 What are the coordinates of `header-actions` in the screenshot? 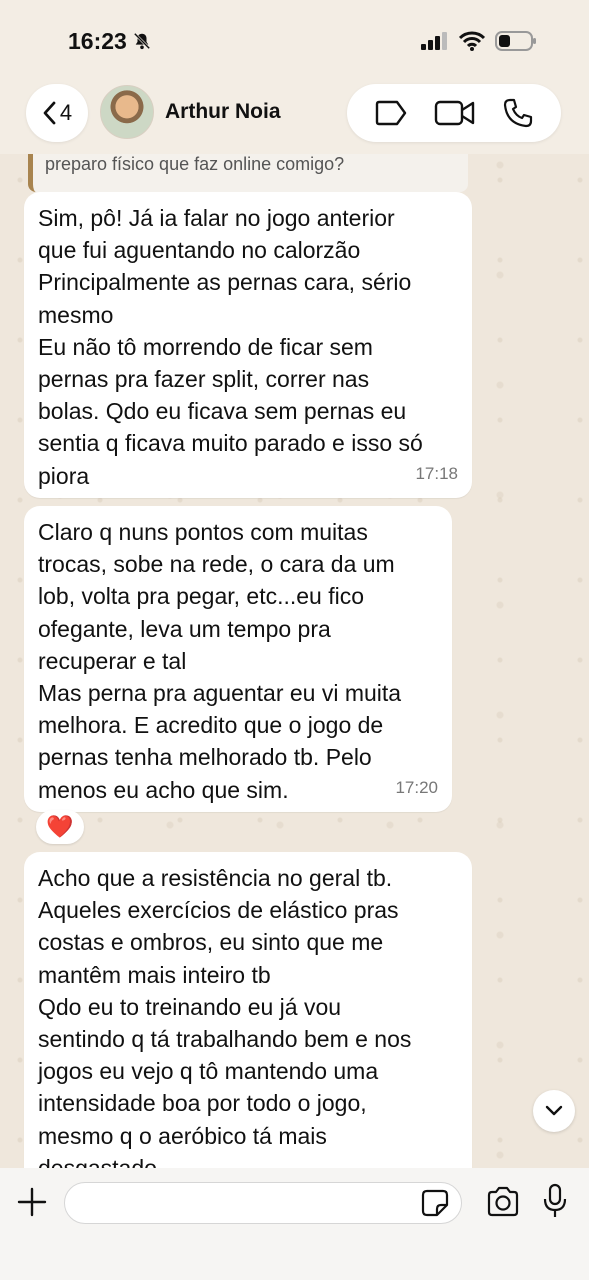 It's located at (454, 113).